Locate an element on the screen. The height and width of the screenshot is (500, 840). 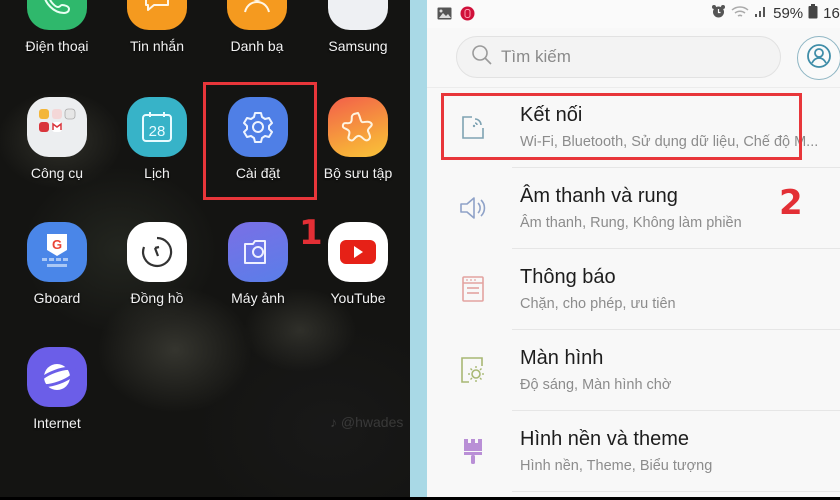
item-title: Hình nền và theme is located at coordinates (604, 439).